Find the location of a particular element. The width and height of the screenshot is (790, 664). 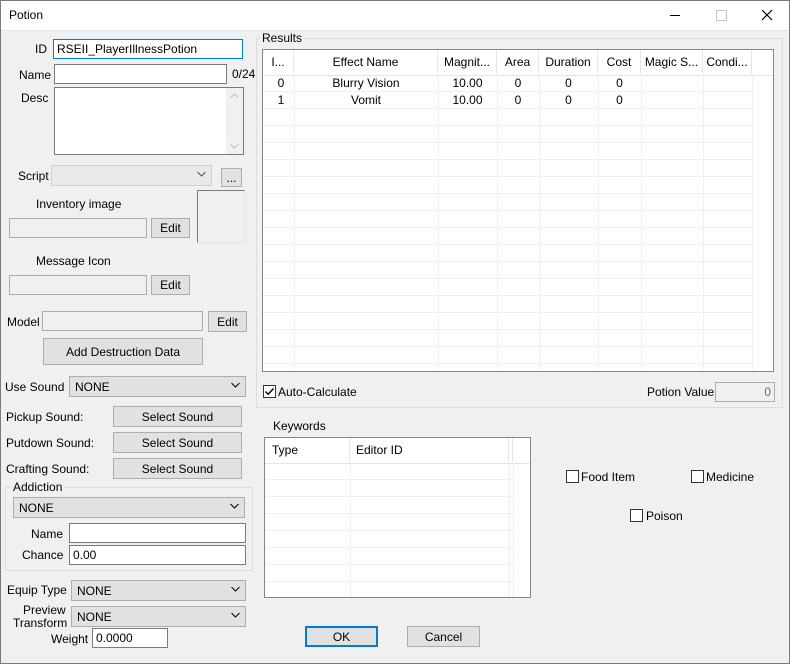

food-item-checkbox is located at coordinates (572, 476).